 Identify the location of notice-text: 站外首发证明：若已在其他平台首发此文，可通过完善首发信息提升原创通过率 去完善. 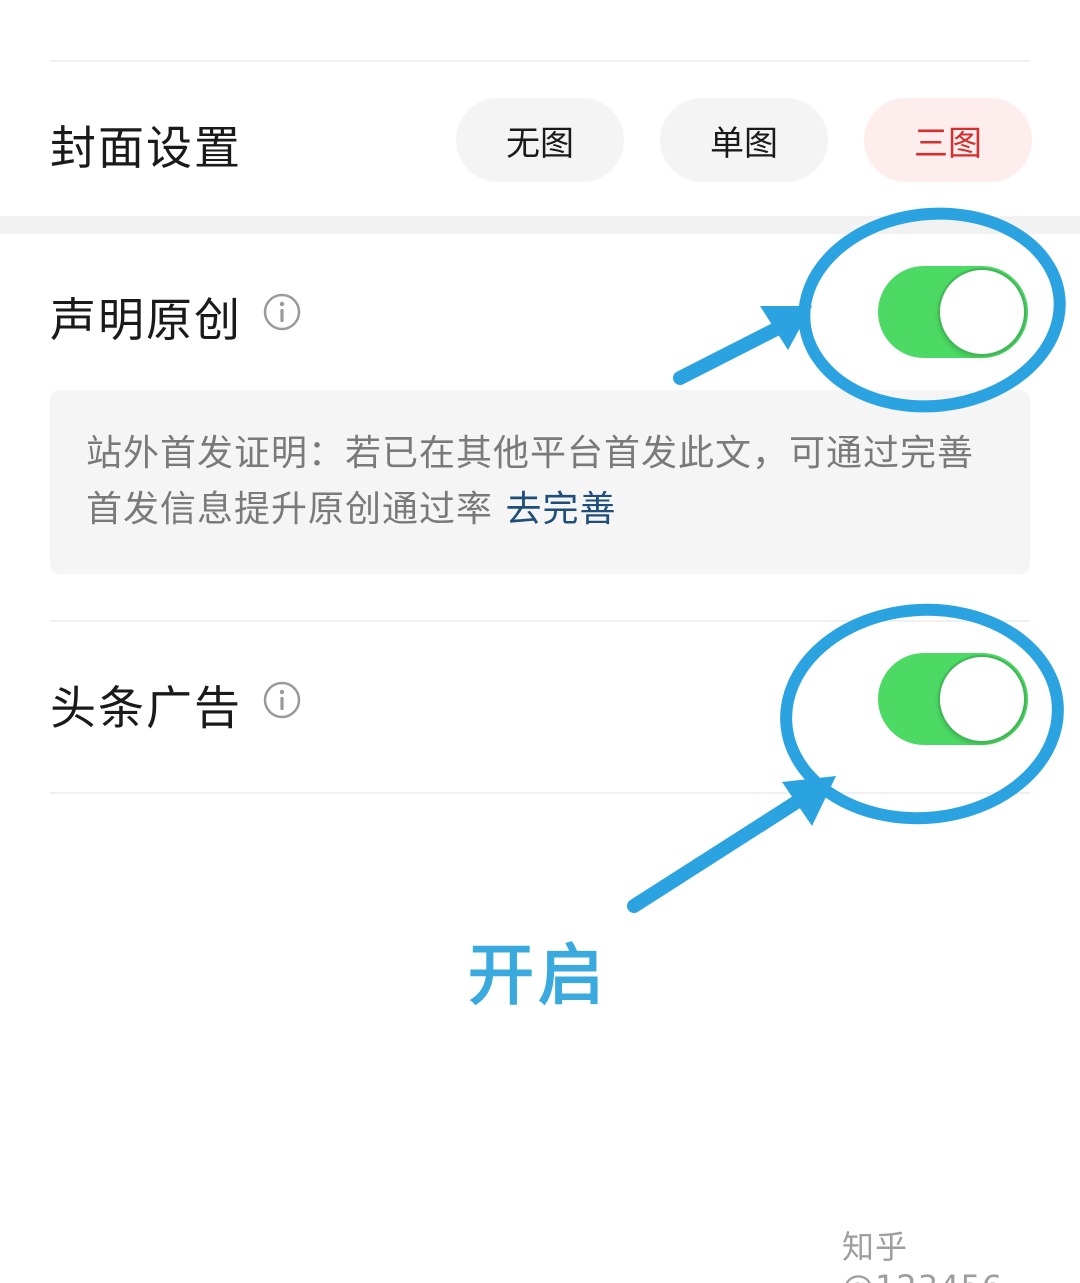
(540, 482).